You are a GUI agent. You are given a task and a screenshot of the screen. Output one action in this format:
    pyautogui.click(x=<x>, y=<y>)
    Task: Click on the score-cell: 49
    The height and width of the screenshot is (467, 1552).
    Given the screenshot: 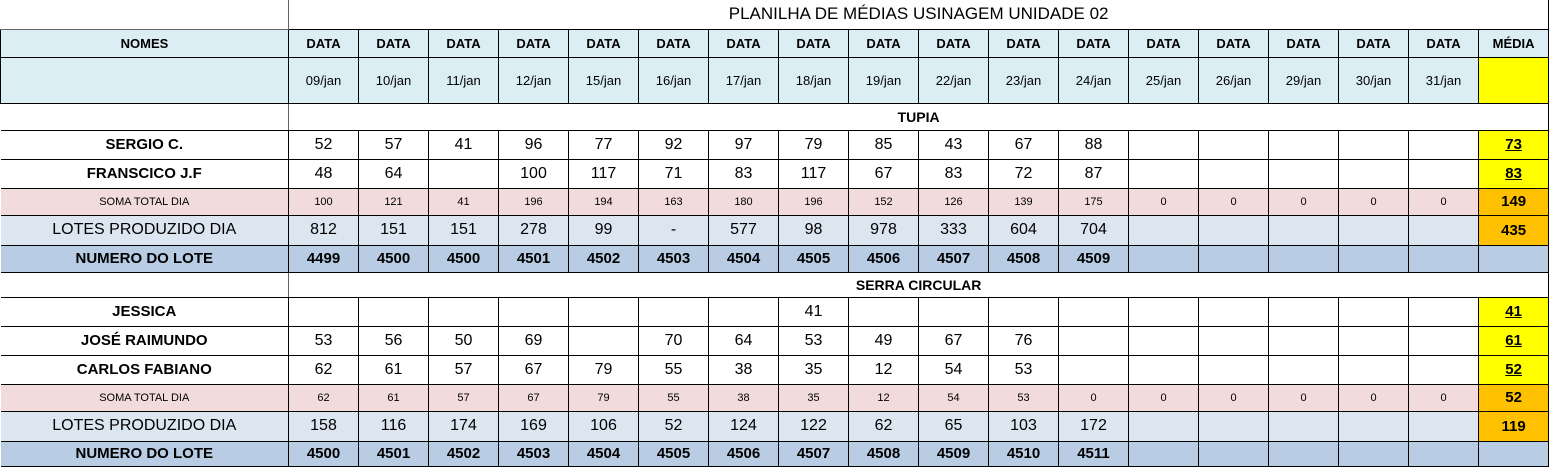 What is the action you would take?
    pyautogui.click(x=883, y=340)
    